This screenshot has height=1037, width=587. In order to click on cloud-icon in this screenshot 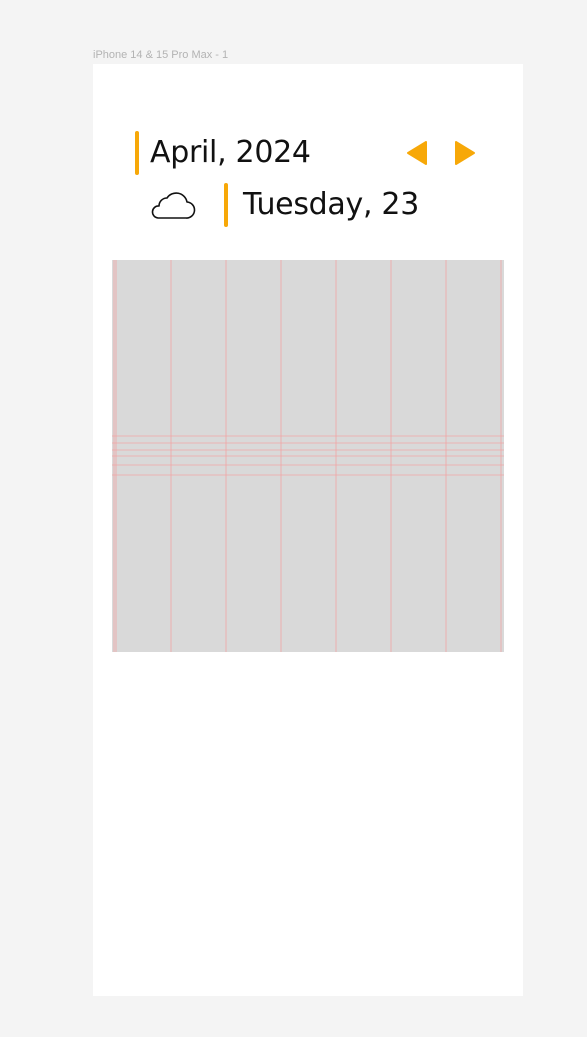, I will do `click(173, 205)`.